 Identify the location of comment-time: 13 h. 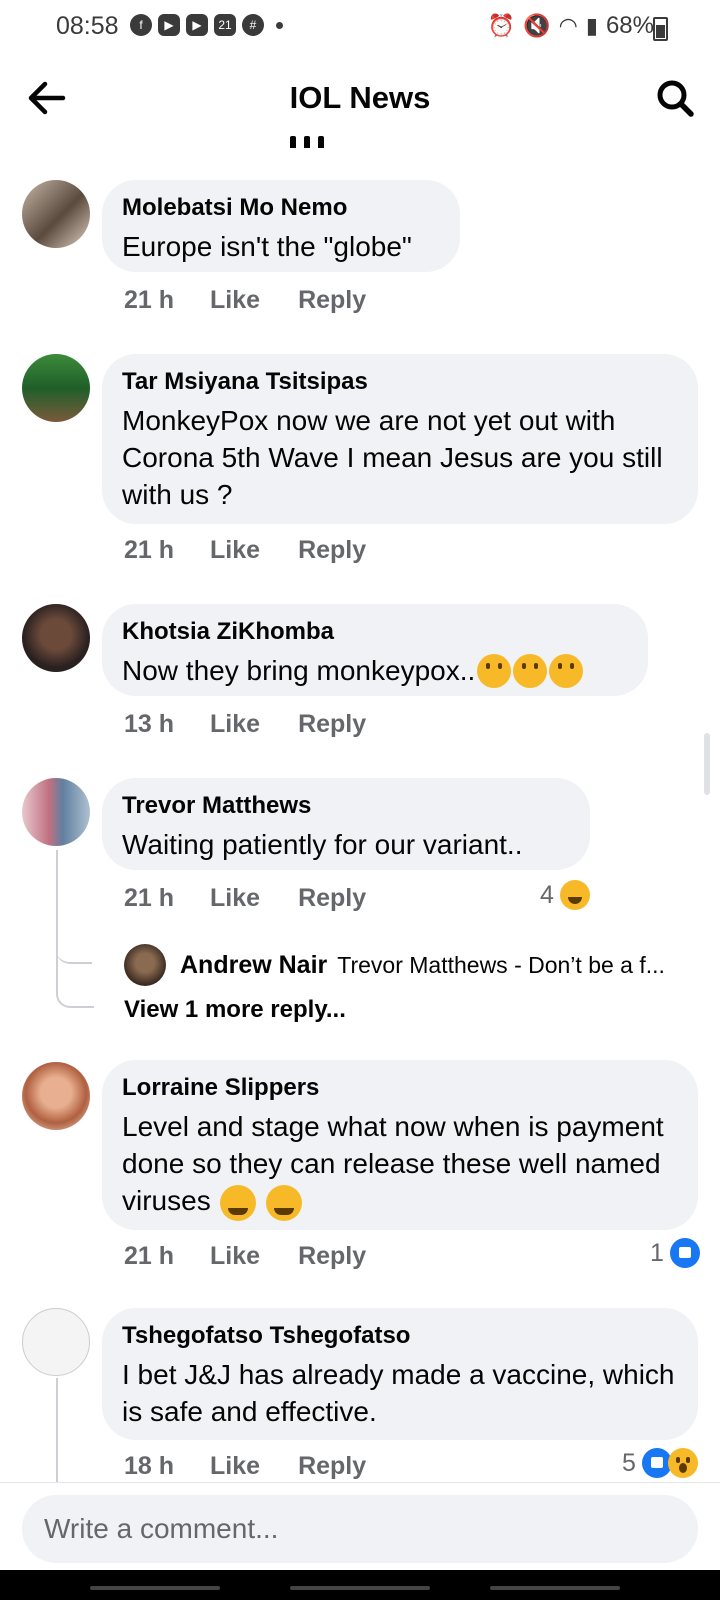
(149, 724).